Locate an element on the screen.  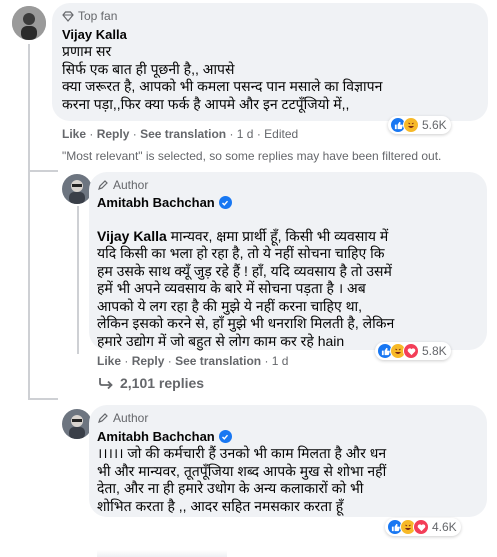
haha-icon is located at coordinates (411, 125).